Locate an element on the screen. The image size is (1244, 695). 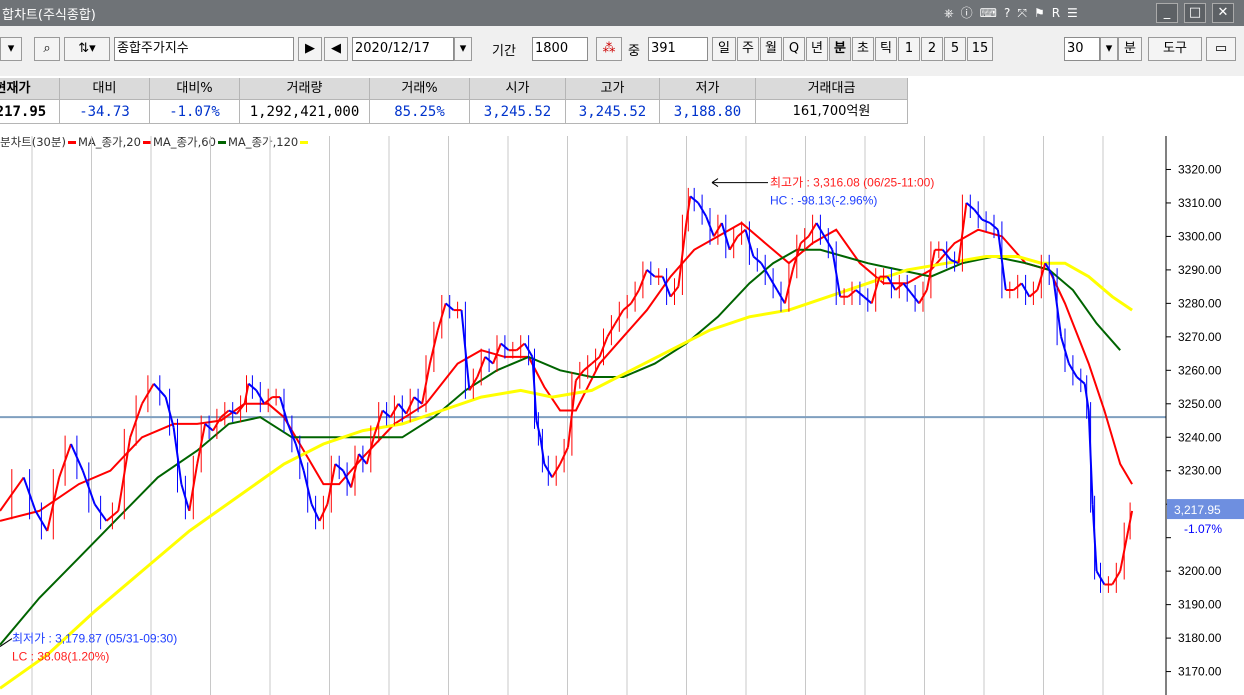
quote-value: 3,217.95 is located at coordinates (30, 112).